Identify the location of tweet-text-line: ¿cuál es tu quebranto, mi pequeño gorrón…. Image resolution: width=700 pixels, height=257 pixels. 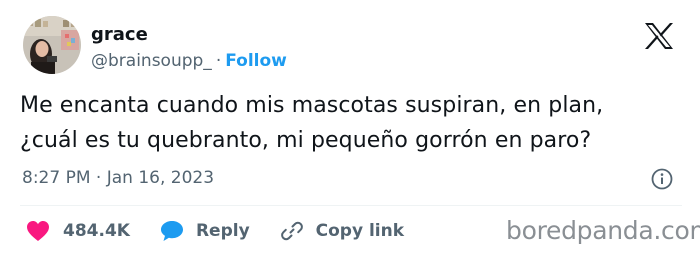
(306, 140).